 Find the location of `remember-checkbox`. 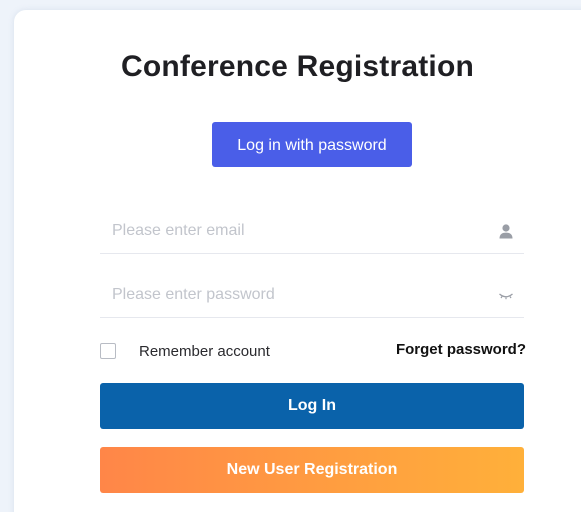

remember-checkbox is located at coordinates (108, 351).